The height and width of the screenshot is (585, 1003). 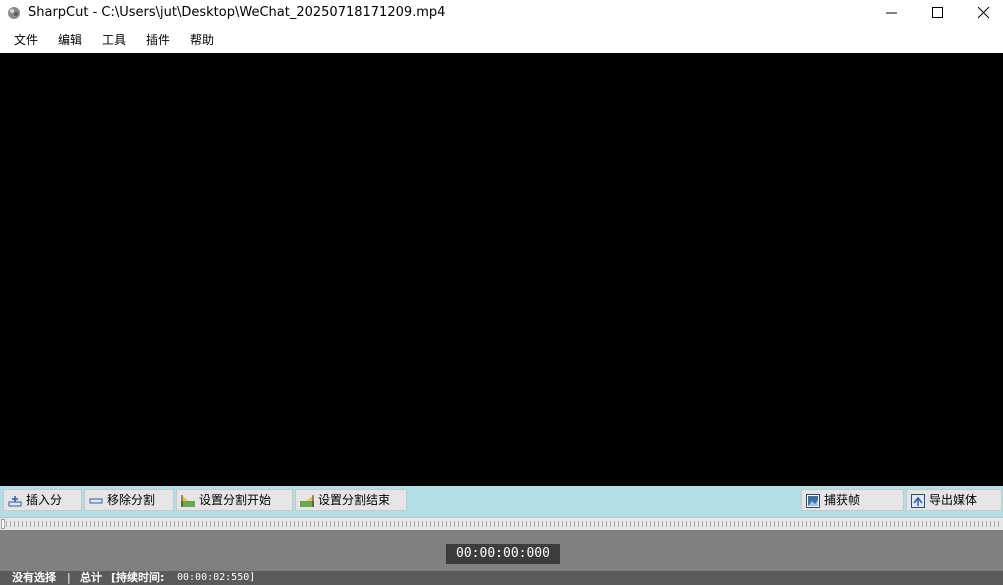 What do you see at coordinates (15, 501) in the screenshot?
I see `insert-split-icon` at bounding box center [15, 501].